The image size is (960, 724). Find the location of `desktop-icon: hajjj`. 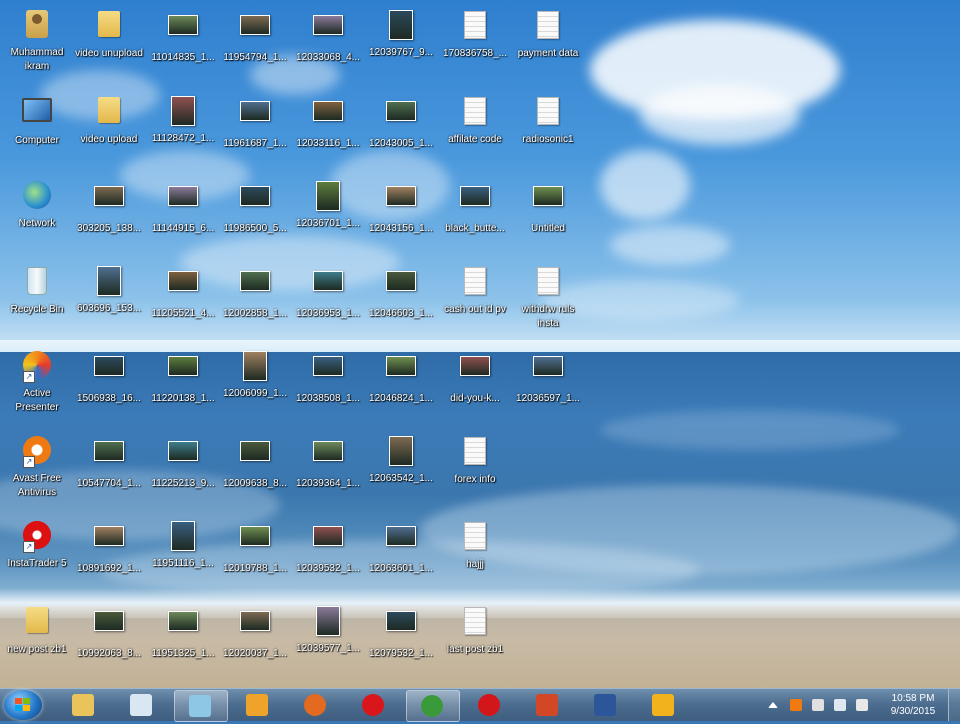

desktop-icon: hajjj is located at coordinates (475, 545).